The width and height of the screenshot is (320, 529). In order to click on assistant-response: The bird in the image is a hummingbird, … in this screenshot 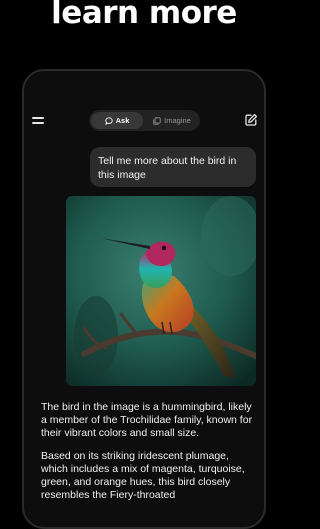, I will do `click(149, 456)`.